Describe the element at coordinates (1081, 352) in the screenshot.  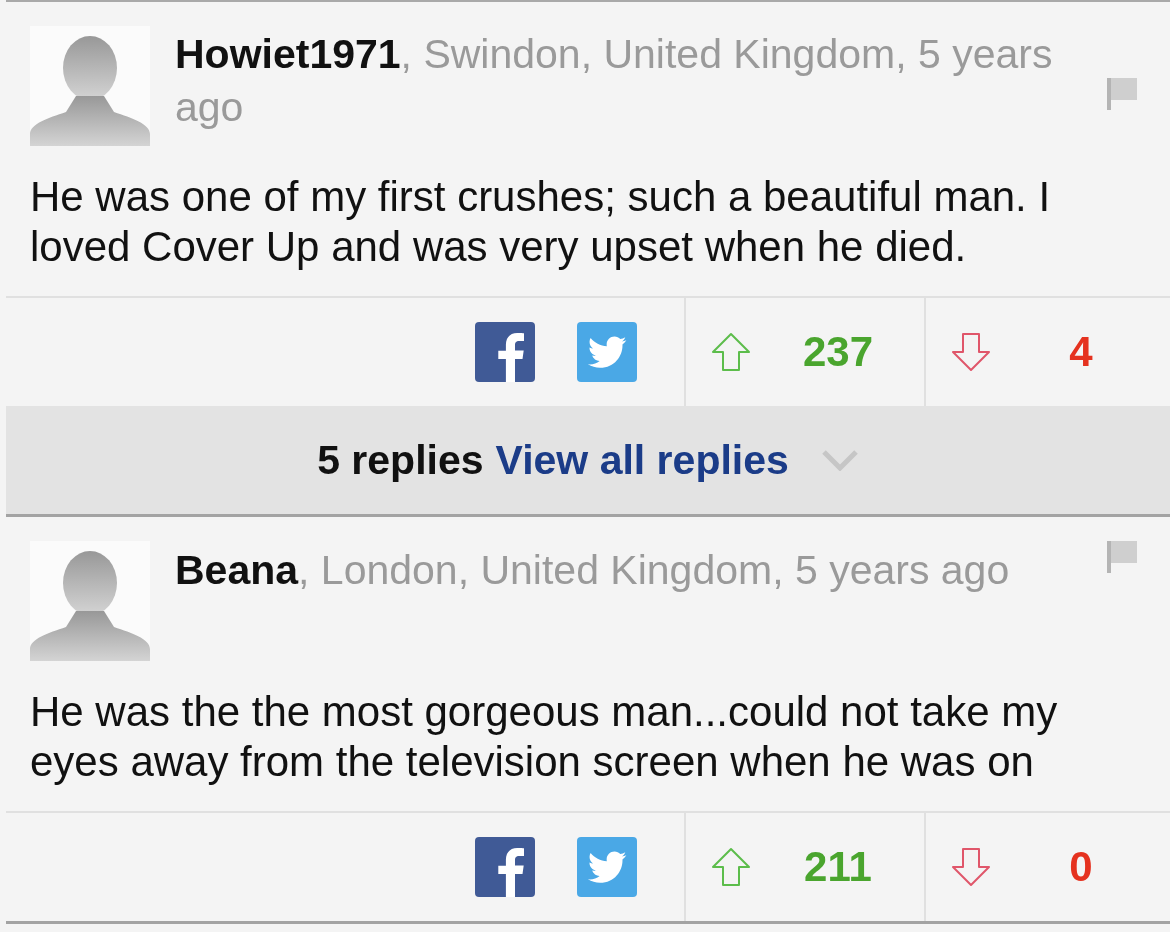
I see `downvote-count: 4` at that location.